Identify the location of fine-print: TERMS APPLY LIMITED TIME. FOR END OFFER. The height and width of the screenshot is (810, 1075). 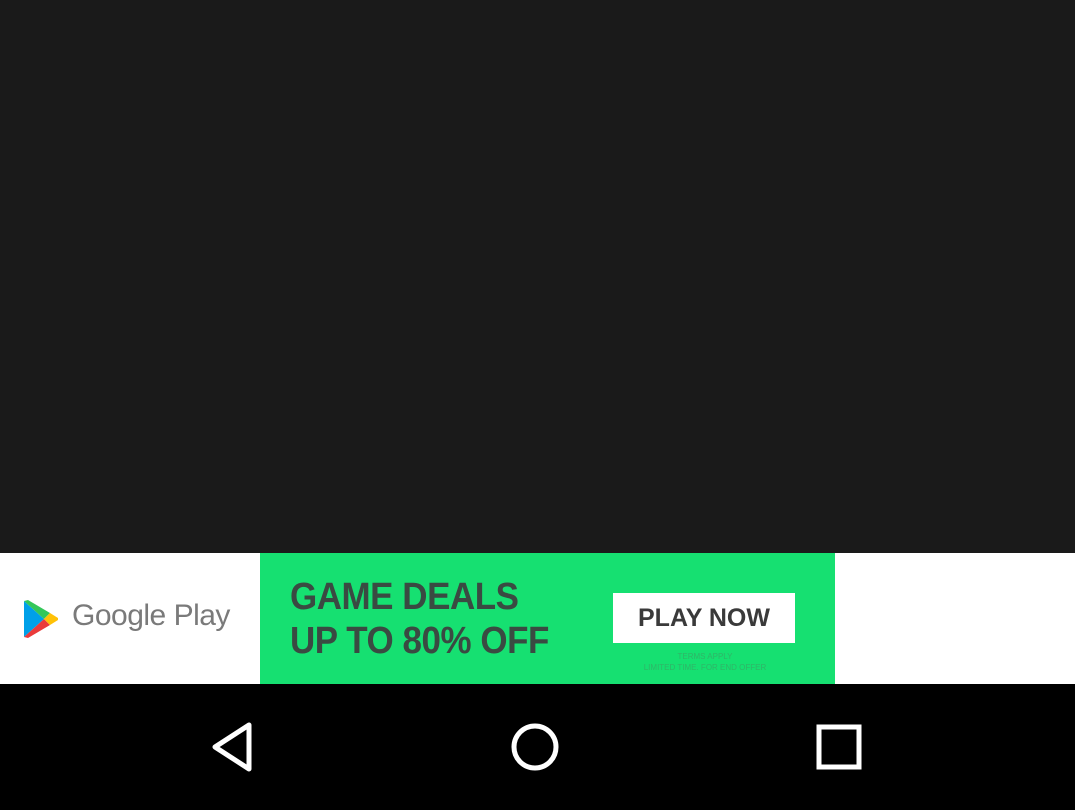
(705, 662).